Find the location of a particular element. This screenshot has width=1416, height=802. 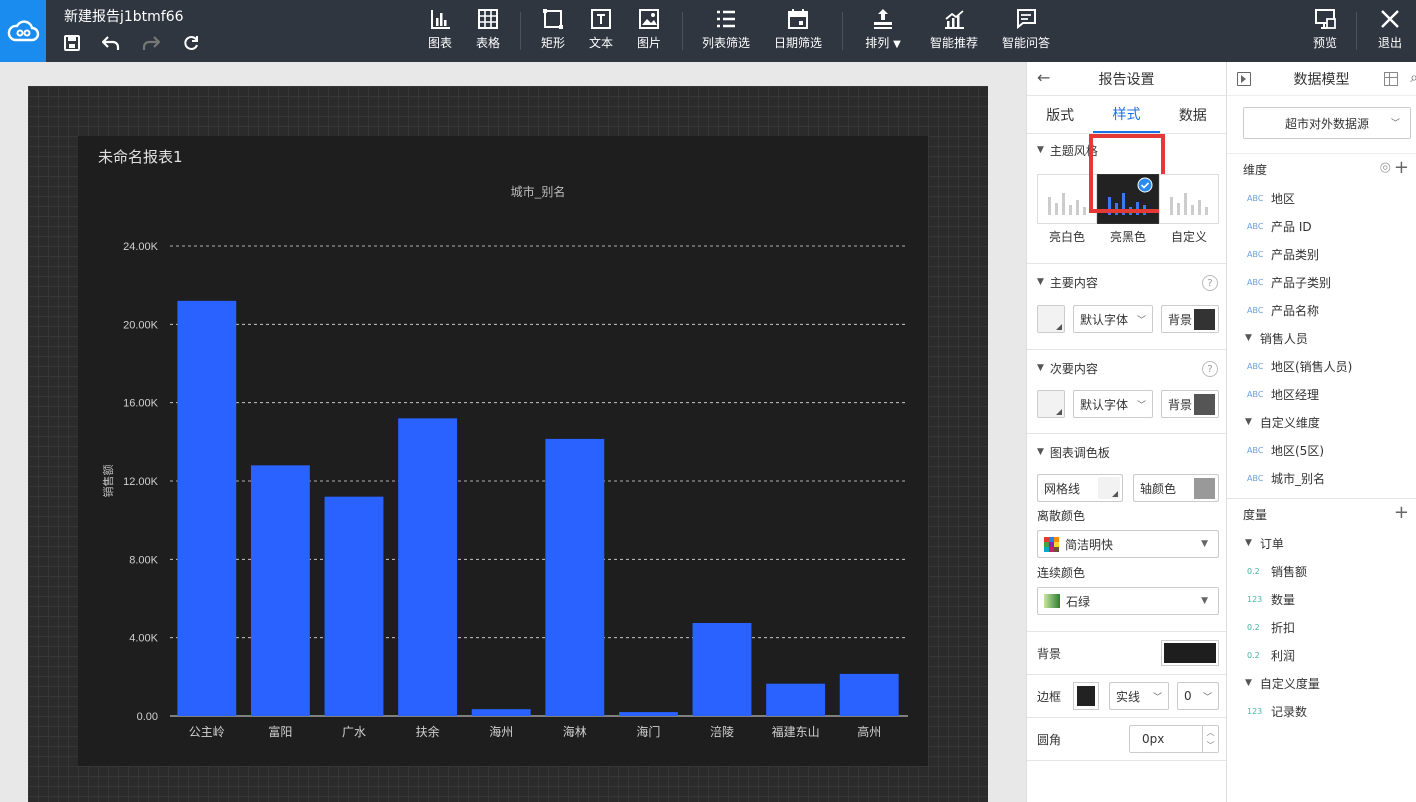

theme-custom-label: 自定义 is located at coordinates (1189, 236).